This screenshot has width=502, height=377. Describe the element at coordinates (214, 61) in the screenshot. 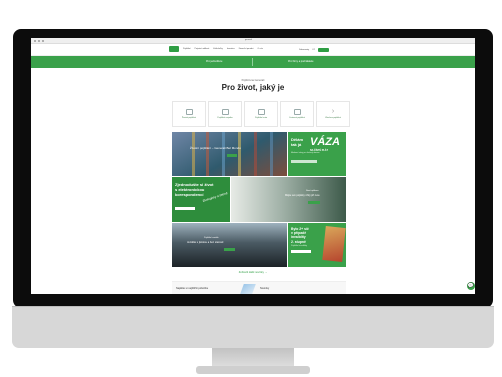

I see `tab-individuals: Pro jednotlivce` at that location.